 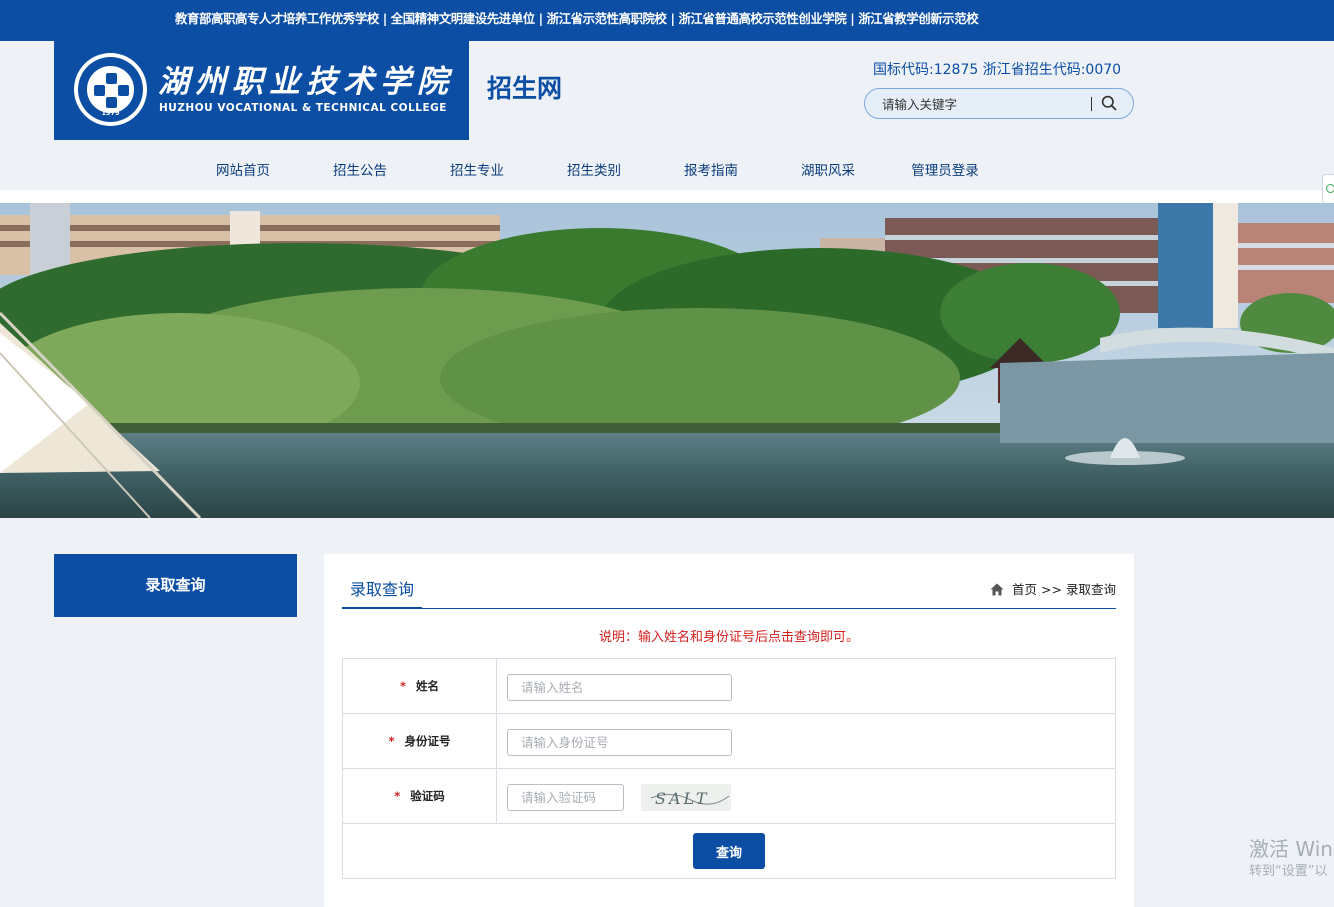 What do you see at coordinates (828, 171) in the screenshot?
I see `nav-item-campus-style: 湖职风采` at bounding box center [828, 171].